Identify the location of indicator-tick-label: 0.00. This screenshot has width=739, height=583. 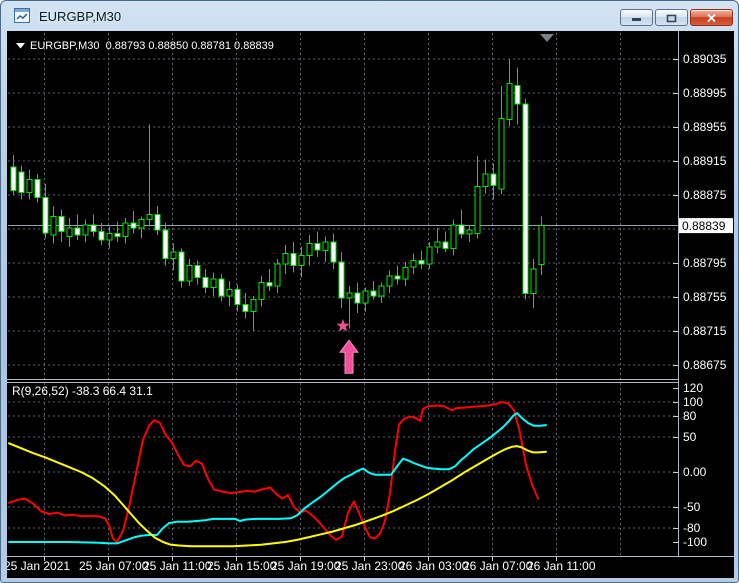
(695, 472).